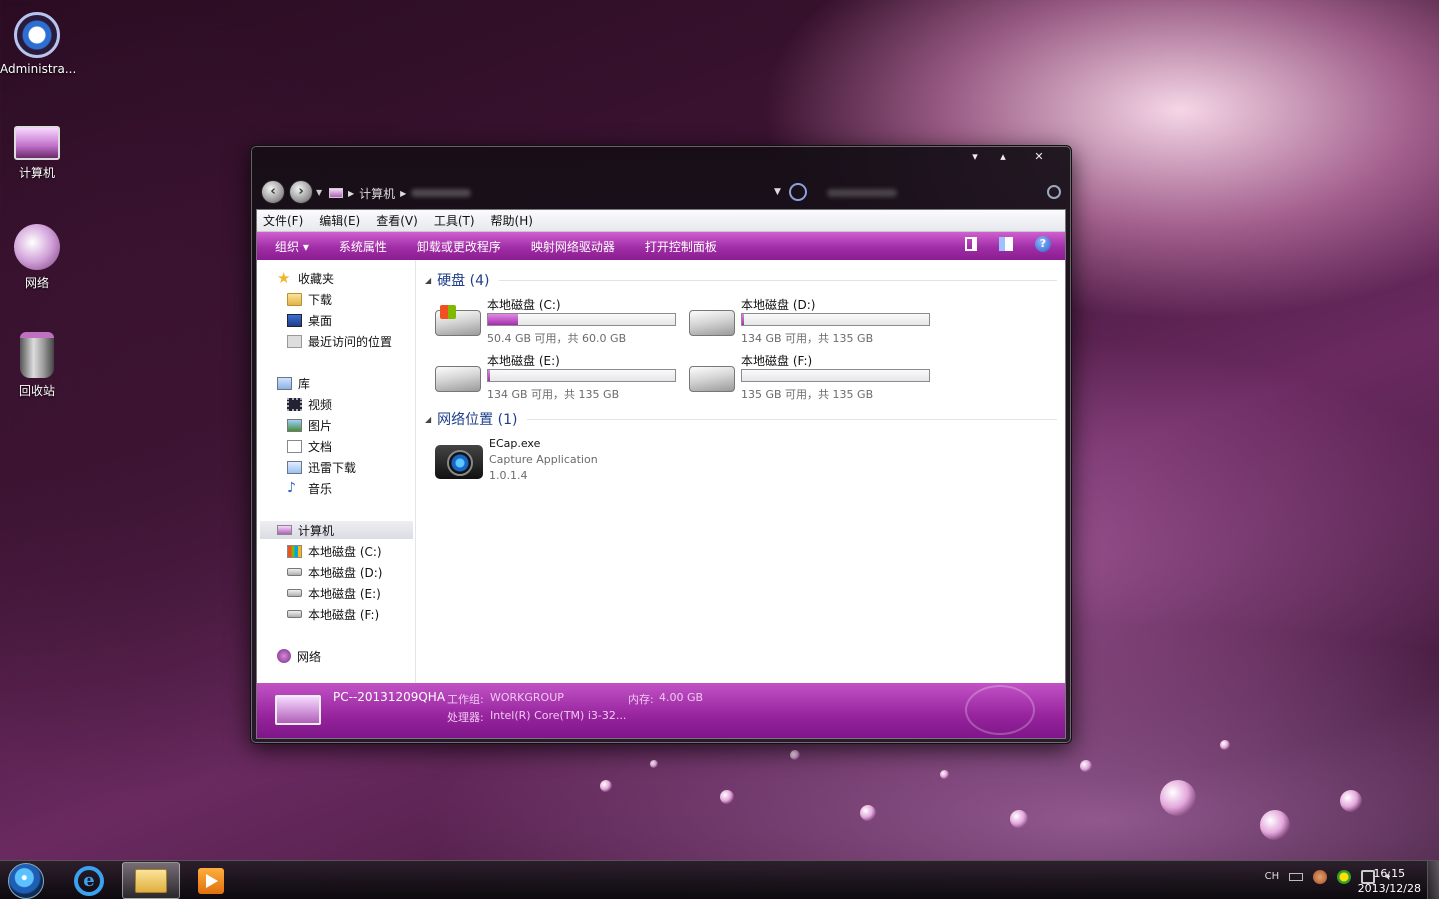 The image size is (1439, 899). I want to click on nav-desktop: 桌面, so click(309, 320).